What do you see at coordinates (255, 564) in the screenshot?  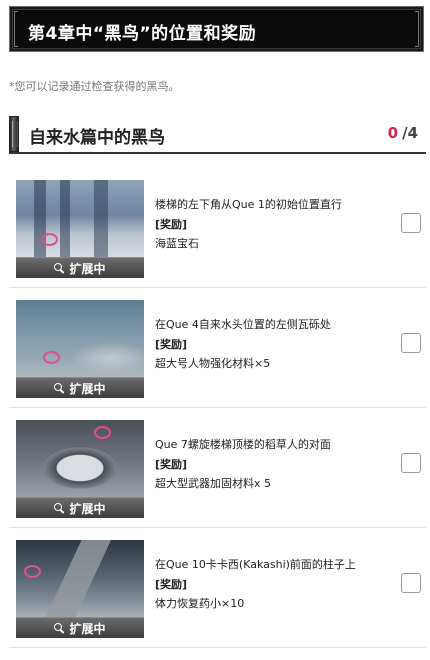 I see `location-text: 在Que 10卡卡西(Kakashi)前面的柱子上` at bounding box center [255, 564].